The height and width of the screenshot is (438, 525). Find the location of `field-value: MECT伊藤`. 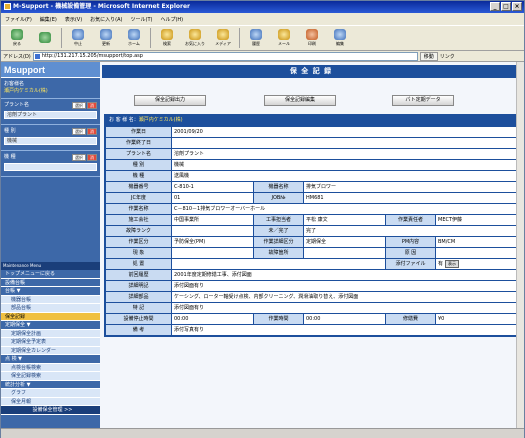

field-value: MECT伊藤 is located at coordinates (477, 220).